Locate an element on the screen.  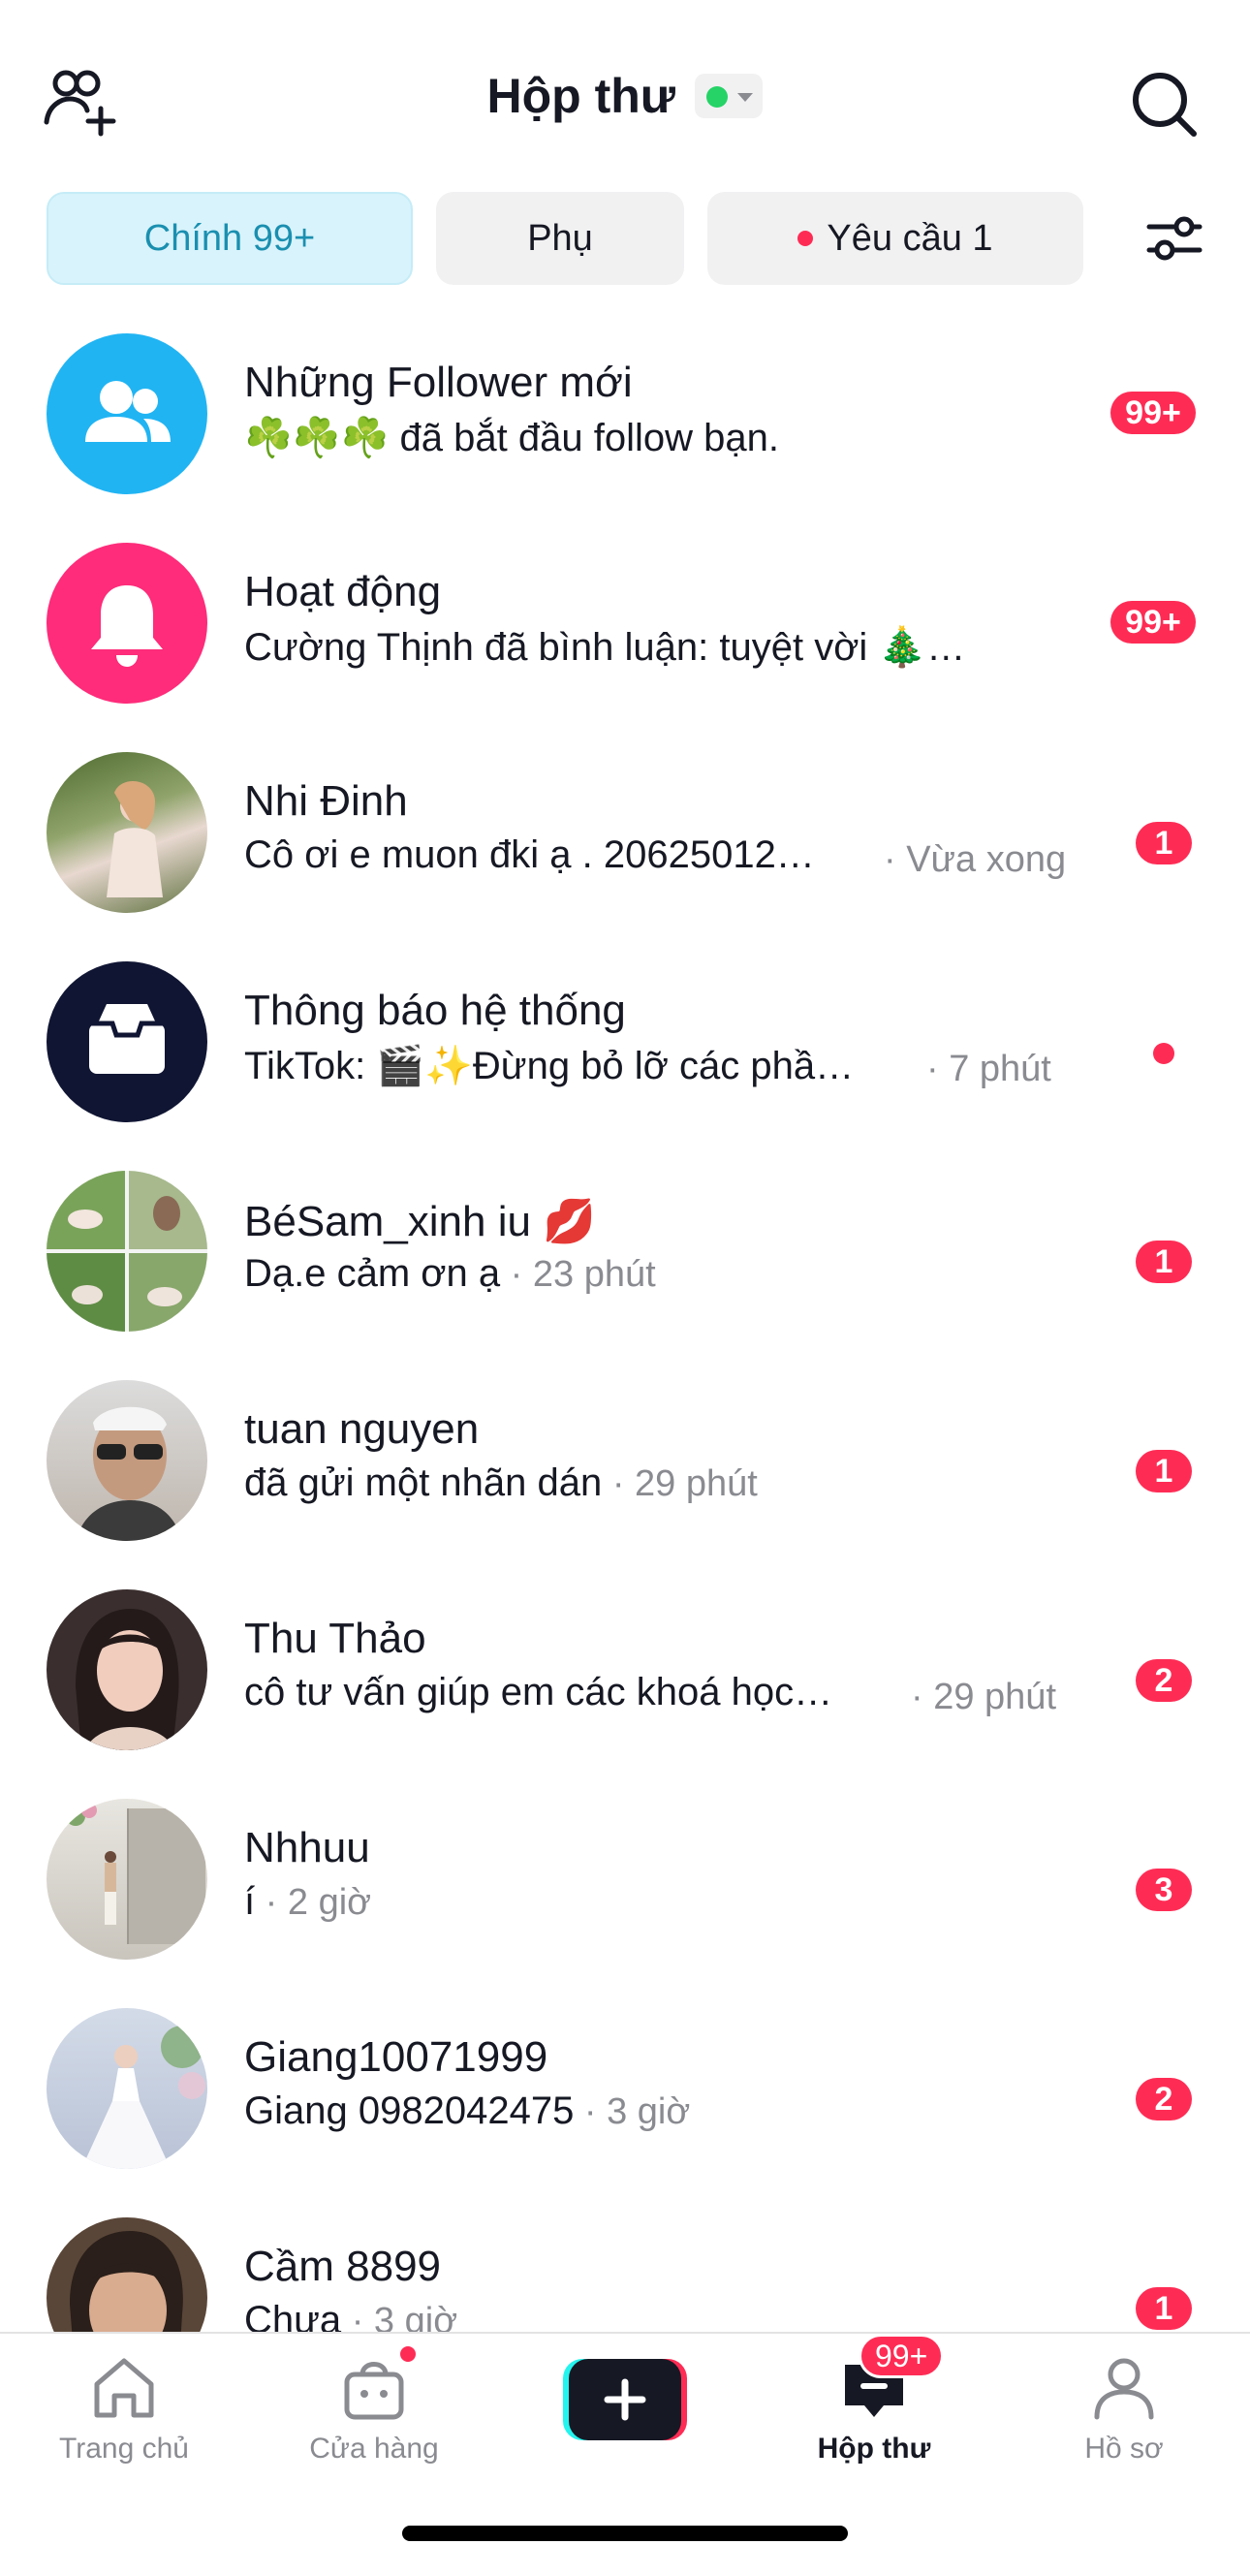
nav-shop-label: Cửa hàng is located at coordinates (374, 2449).